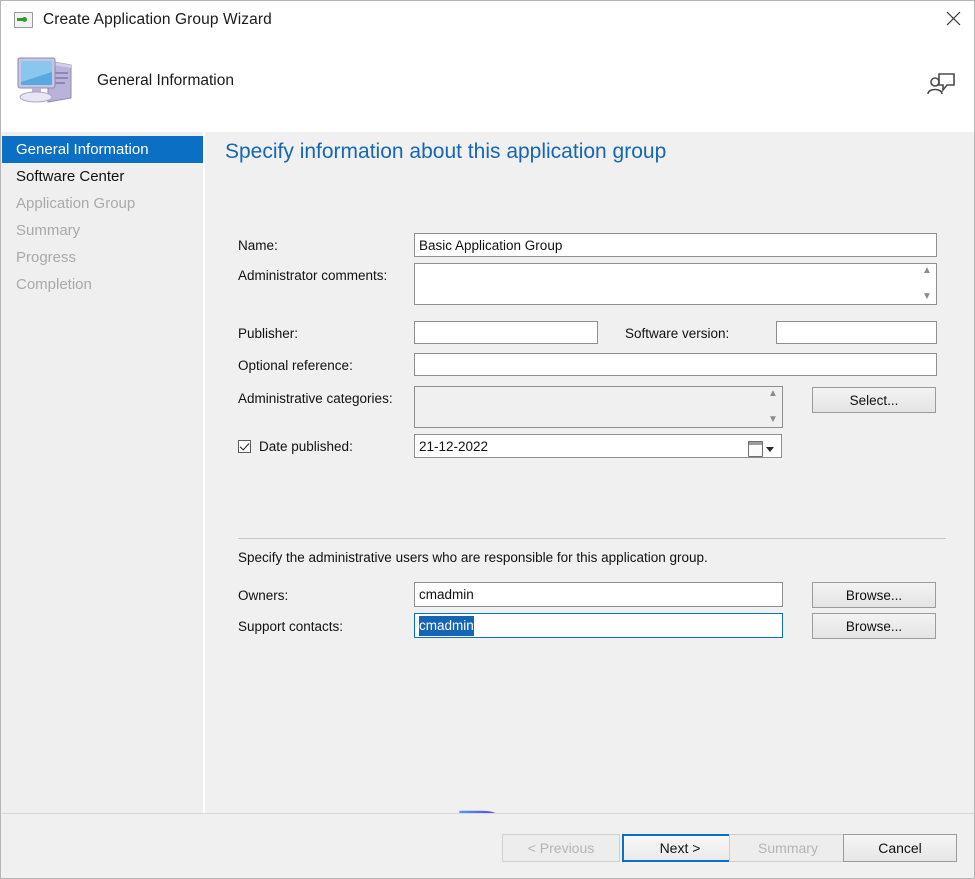  Describe the element at coordinates (165, 80) in the screenshot. I see `header-title: General Information` at that location.